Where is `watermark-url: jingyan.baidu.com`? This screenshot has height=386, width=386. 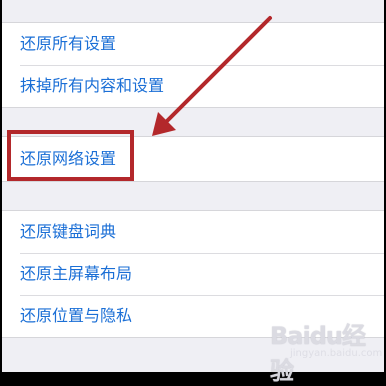
watermark-url: jingyan.baidu.com is located at coordinates (336, 353).